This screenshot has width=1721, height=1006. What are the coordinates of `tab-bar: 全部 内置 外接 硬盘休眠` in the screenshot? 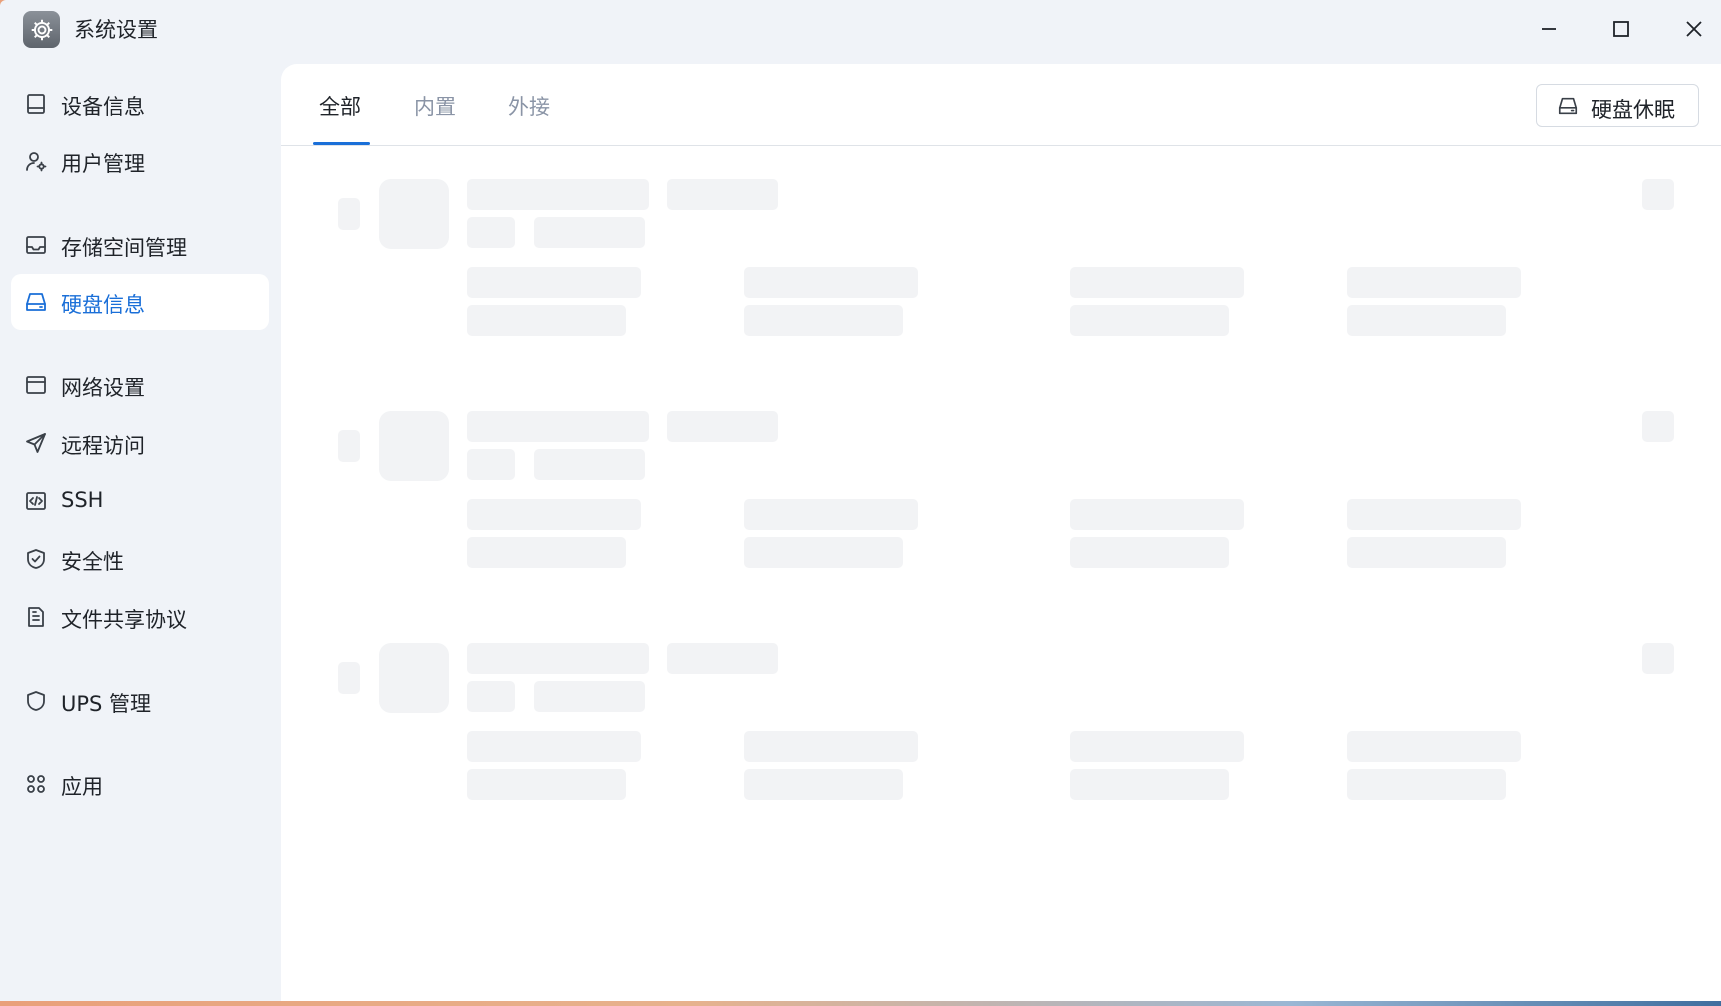 It's located at (1001, 105).